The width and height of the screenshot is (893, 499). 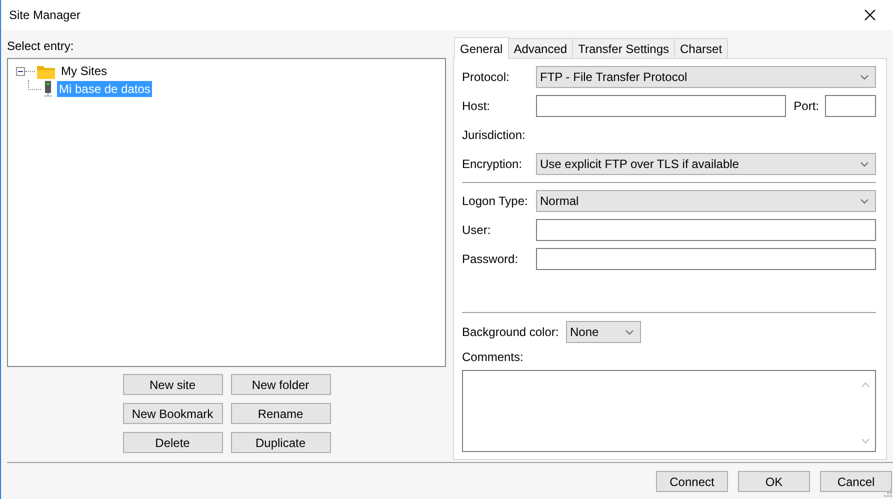 What do you see at coordinates (44, 15) in the screenshot?
I see `window-title: Site Manager` at bounding box center [44, 15].